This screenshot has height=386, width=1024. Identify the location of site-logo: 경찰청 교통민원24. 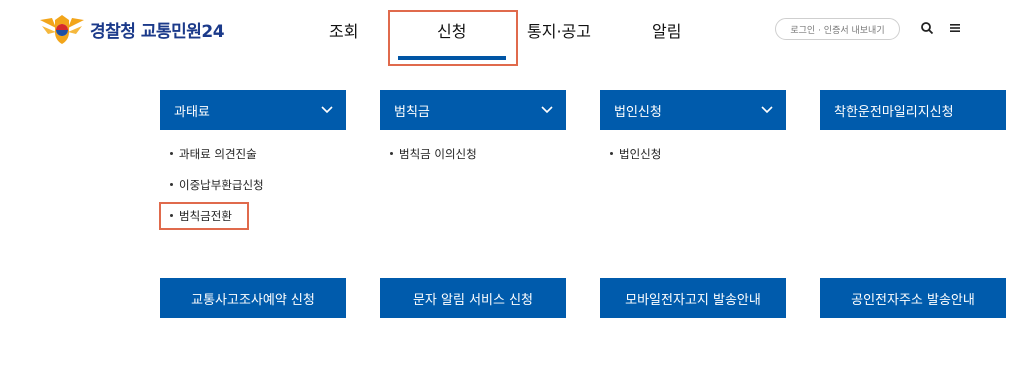
(131, 29).